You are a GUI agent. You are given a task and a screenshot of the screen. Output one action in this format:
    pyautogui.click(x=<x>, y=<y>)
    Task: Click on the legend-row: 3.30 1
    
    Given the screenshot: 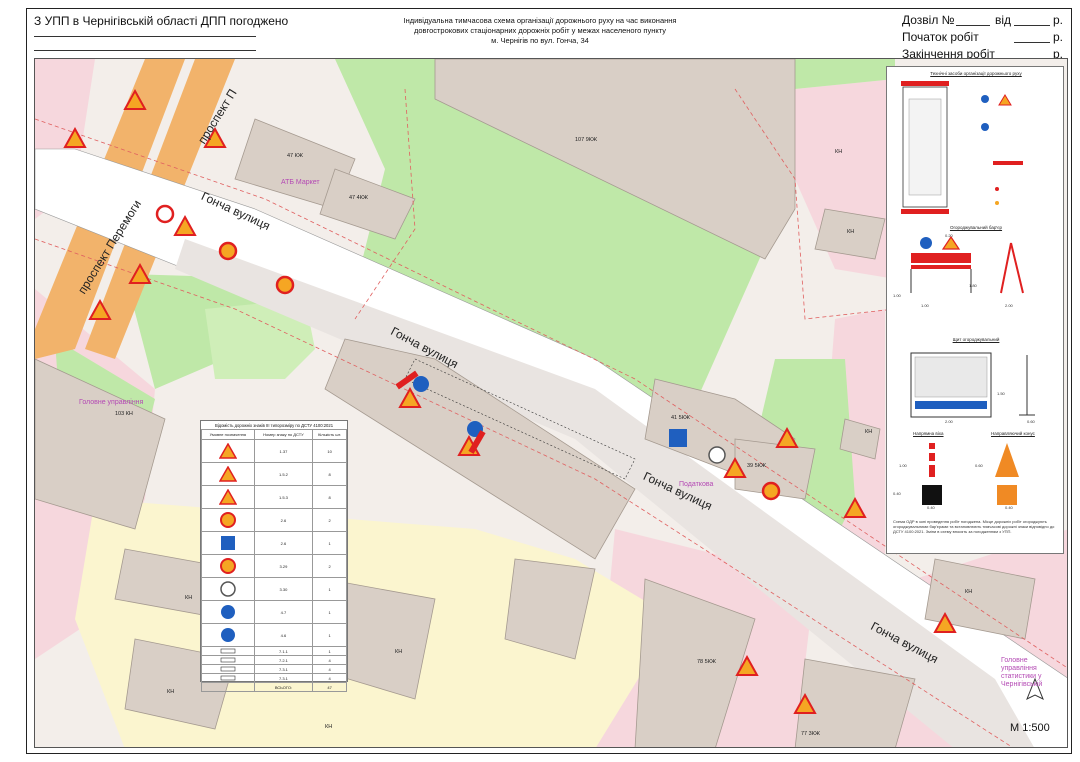 What is the action you would take?
    pyautogui.click(x=274, y=589)
    